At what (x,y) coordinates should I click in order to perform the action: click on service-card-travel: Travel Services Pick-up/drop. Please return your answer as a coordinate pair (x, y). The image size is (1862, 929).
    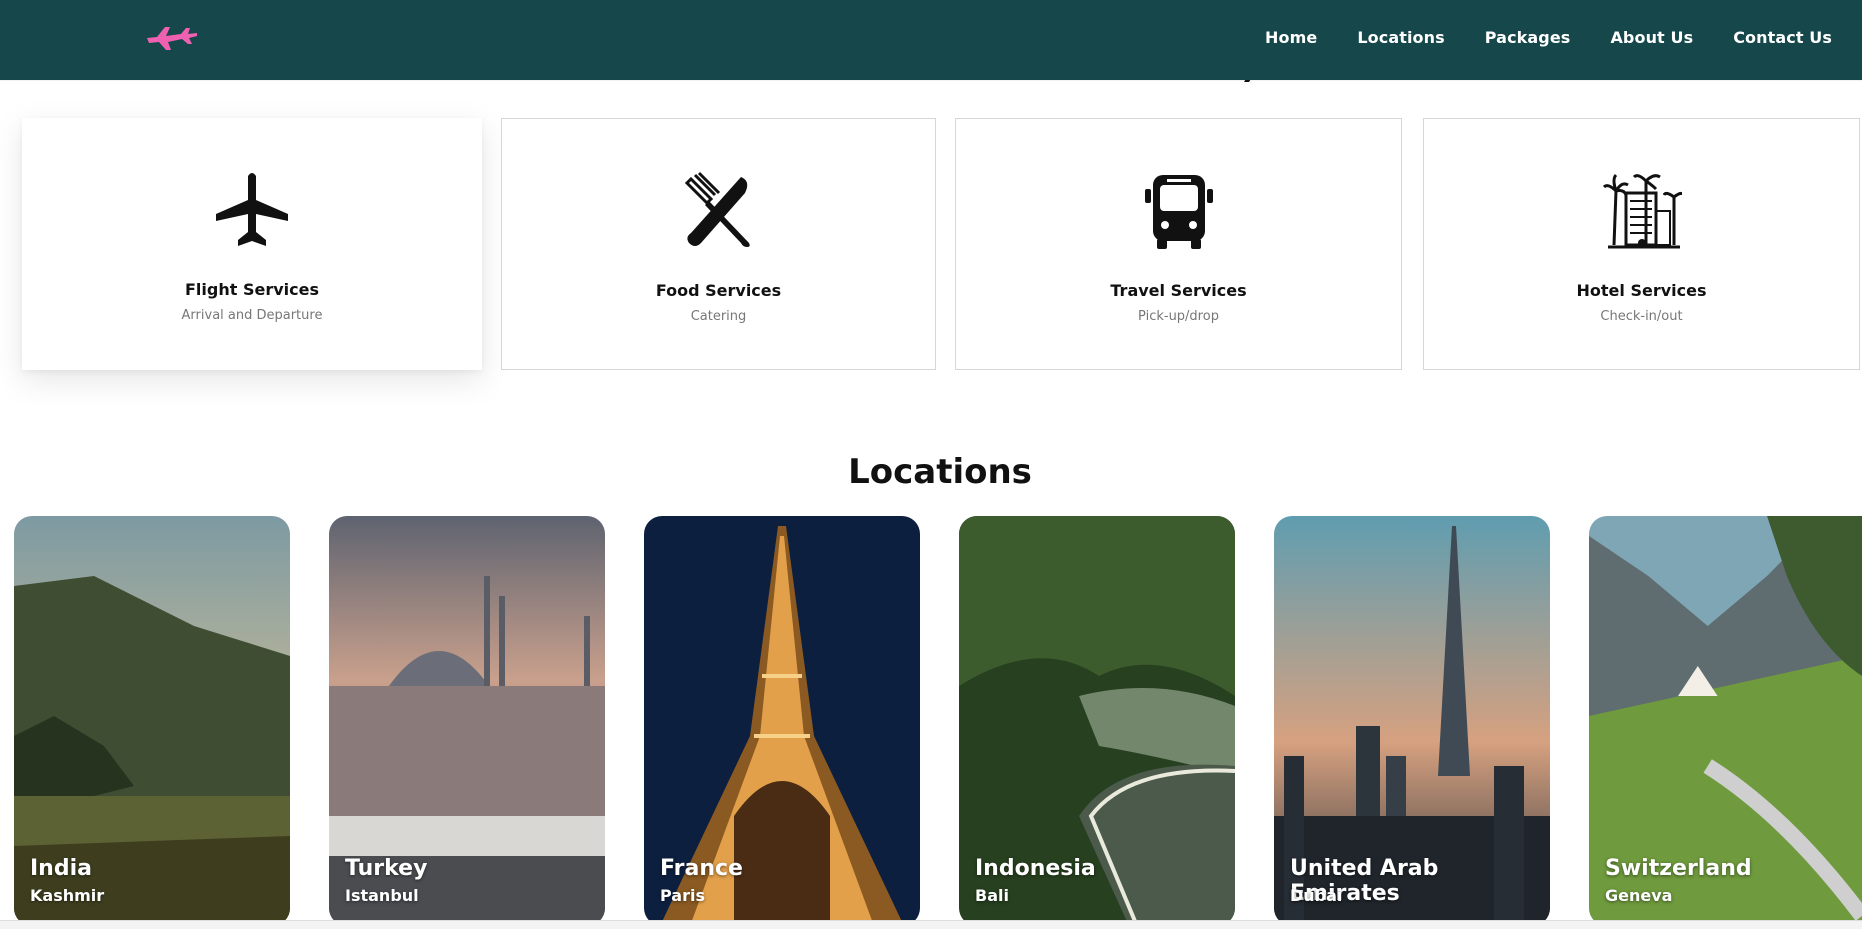
    Looking at the image, I should click on (1178, 244).